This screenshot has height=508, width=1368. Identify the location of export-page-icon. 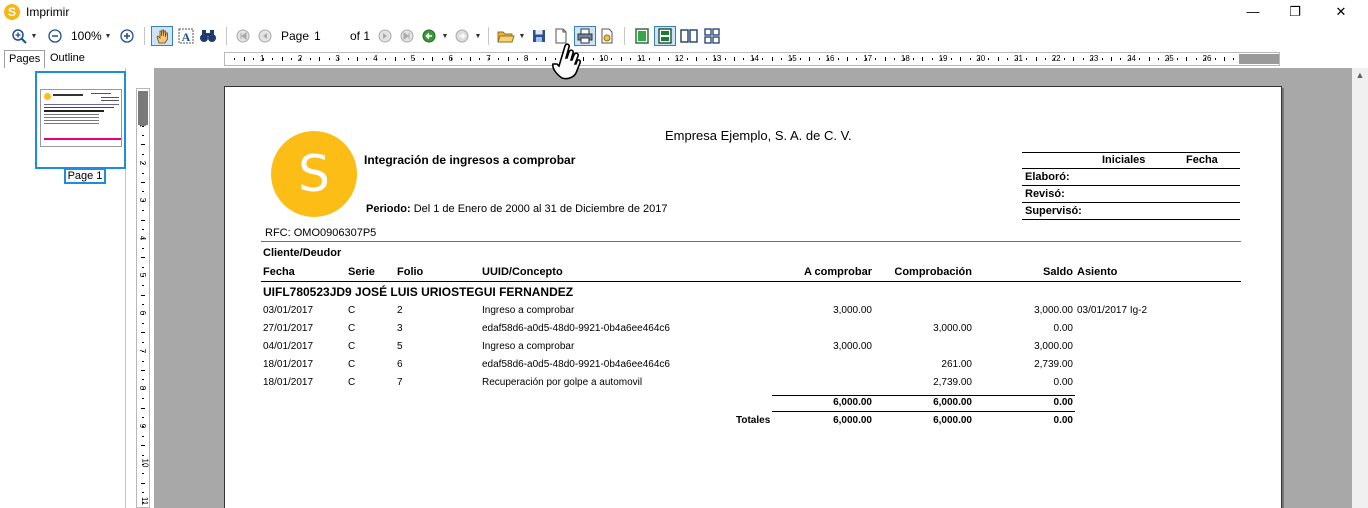
(607, 36).